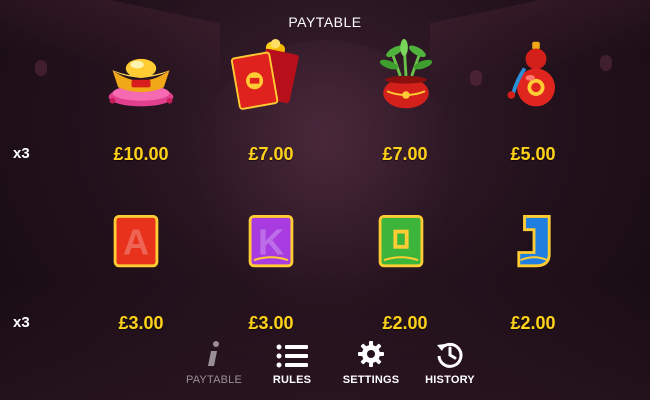 The height and width of the screenshot is (400, 650). I want to click on prize-gold-ingot: £10.00, so click(141, 154).